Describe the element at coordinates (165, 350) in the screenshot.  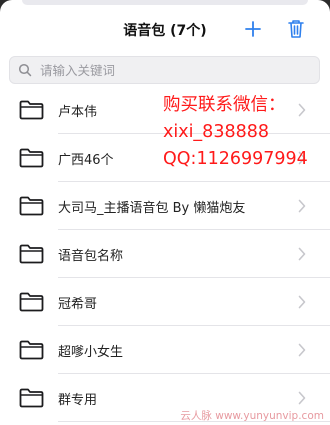
I see `list-item: 超嗲小女生` at that location.